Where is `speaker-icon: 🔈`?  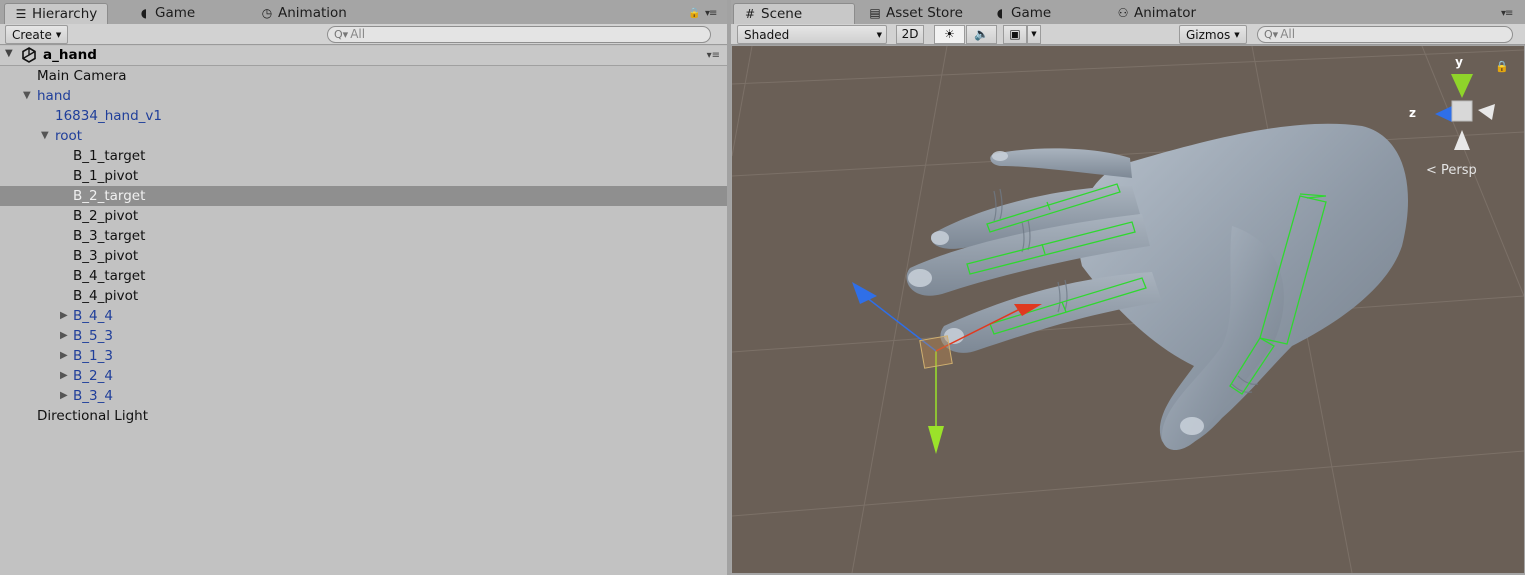 speaker-icon: 🔈 is located at coordinates (981, 34).